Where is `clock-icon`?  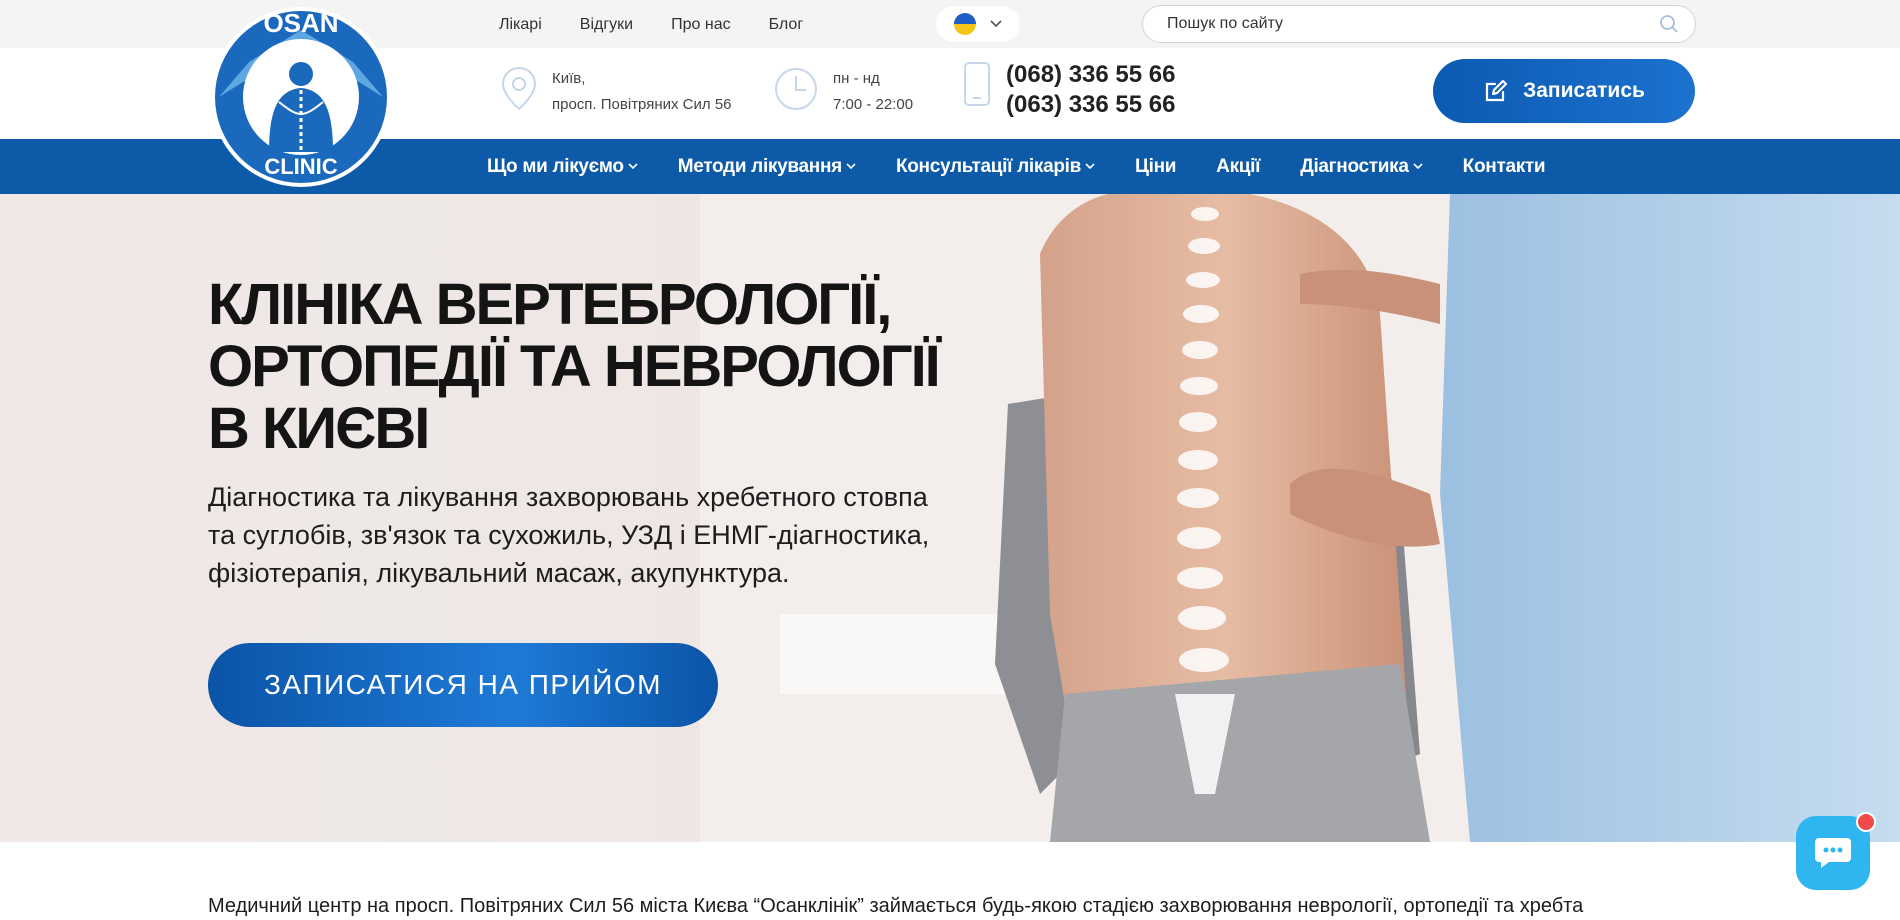 clock-icon is located at coordinates (796, 89).